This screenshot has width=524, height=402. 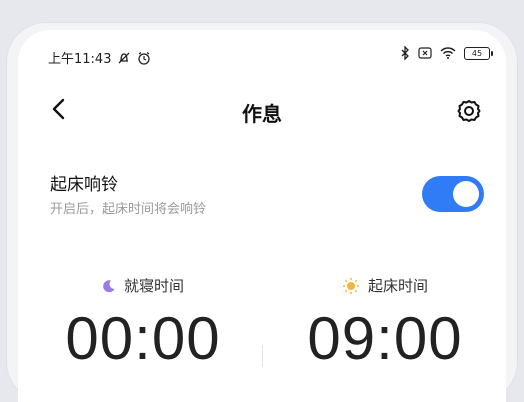 What do you see at coordinates (153, 286) in the screenshot?
I see `bedtime-label: 就寝时间` at bounding box center [153, 286].